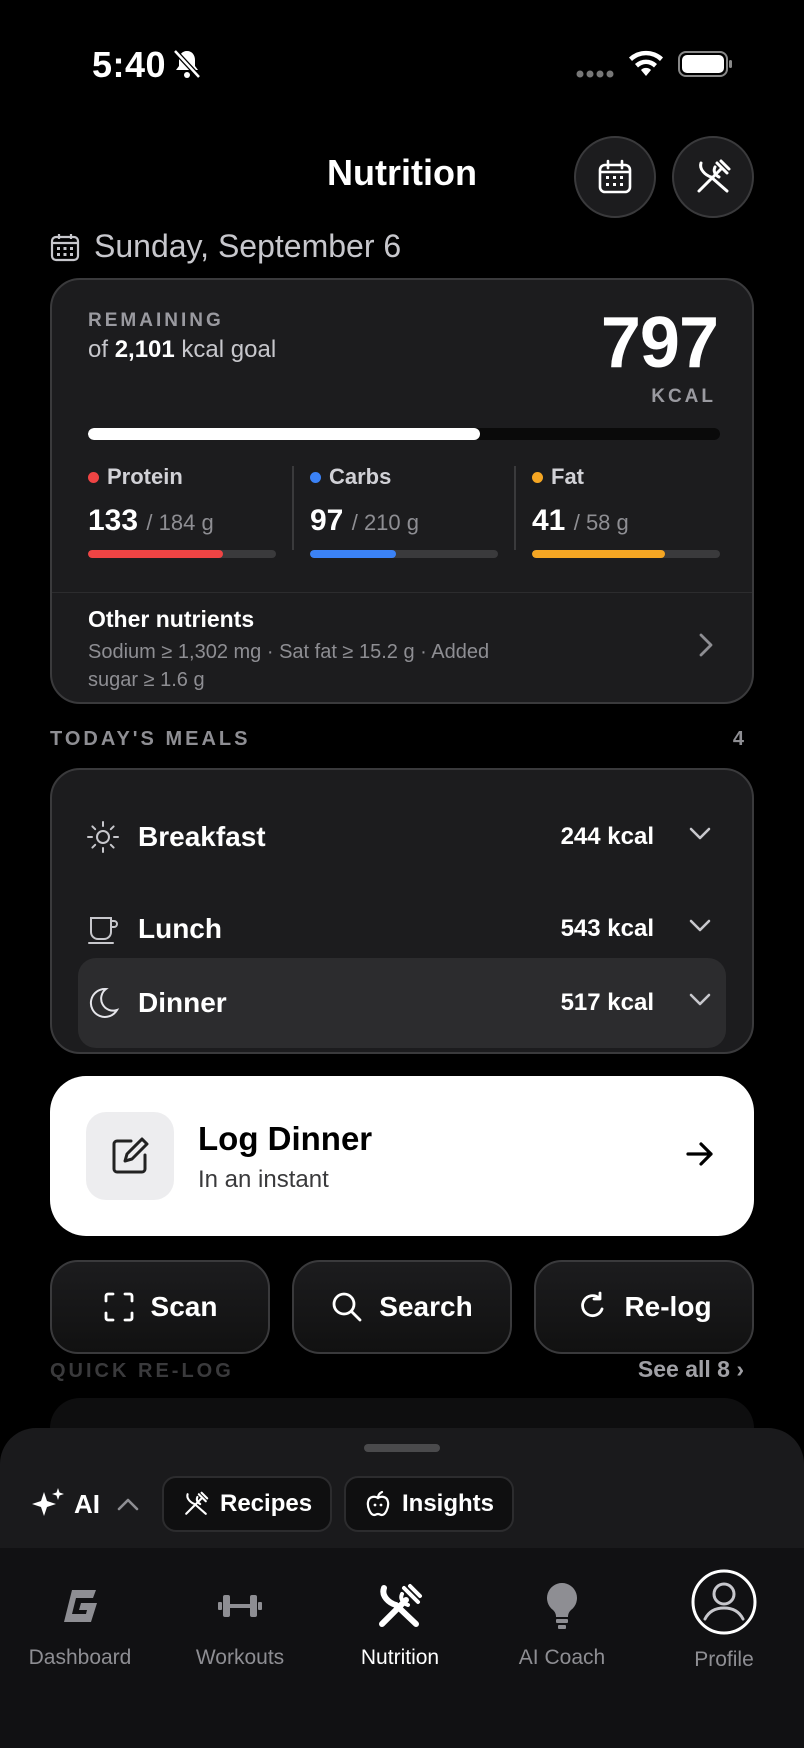  I want to click on scan-icon, so click(118, 1307).